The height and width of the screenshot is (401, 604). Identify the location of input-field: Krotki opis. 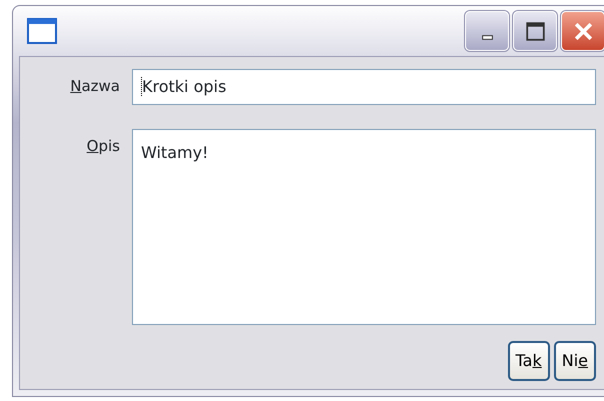
(364, 87).